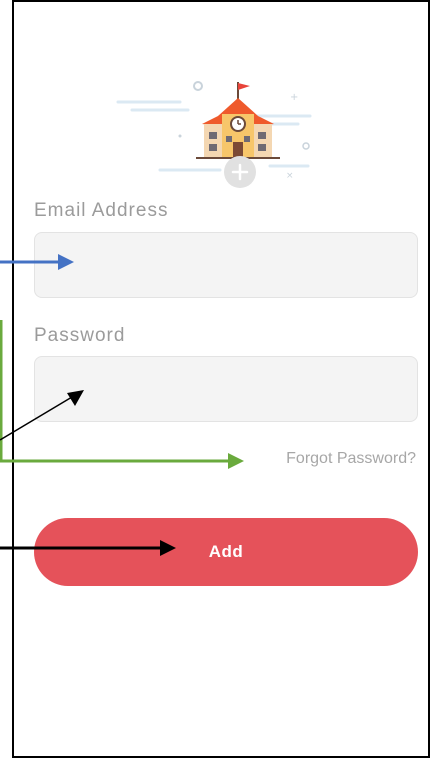  Describe the element at coordinates (88, 548) in the screenshot. I see `black-arrow` at that location.